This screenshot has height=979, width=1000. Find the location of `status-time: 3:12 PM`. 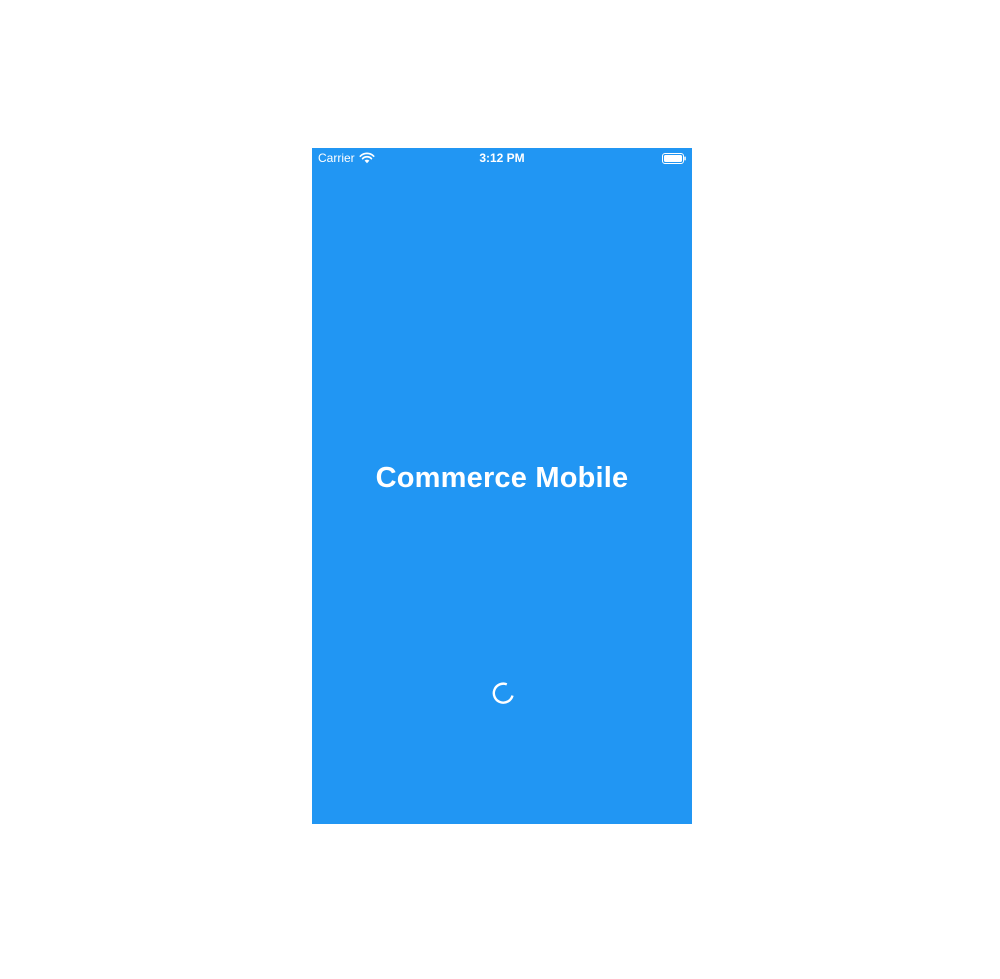

status-time: 3:12 PM is located at coordinates (502, 158).